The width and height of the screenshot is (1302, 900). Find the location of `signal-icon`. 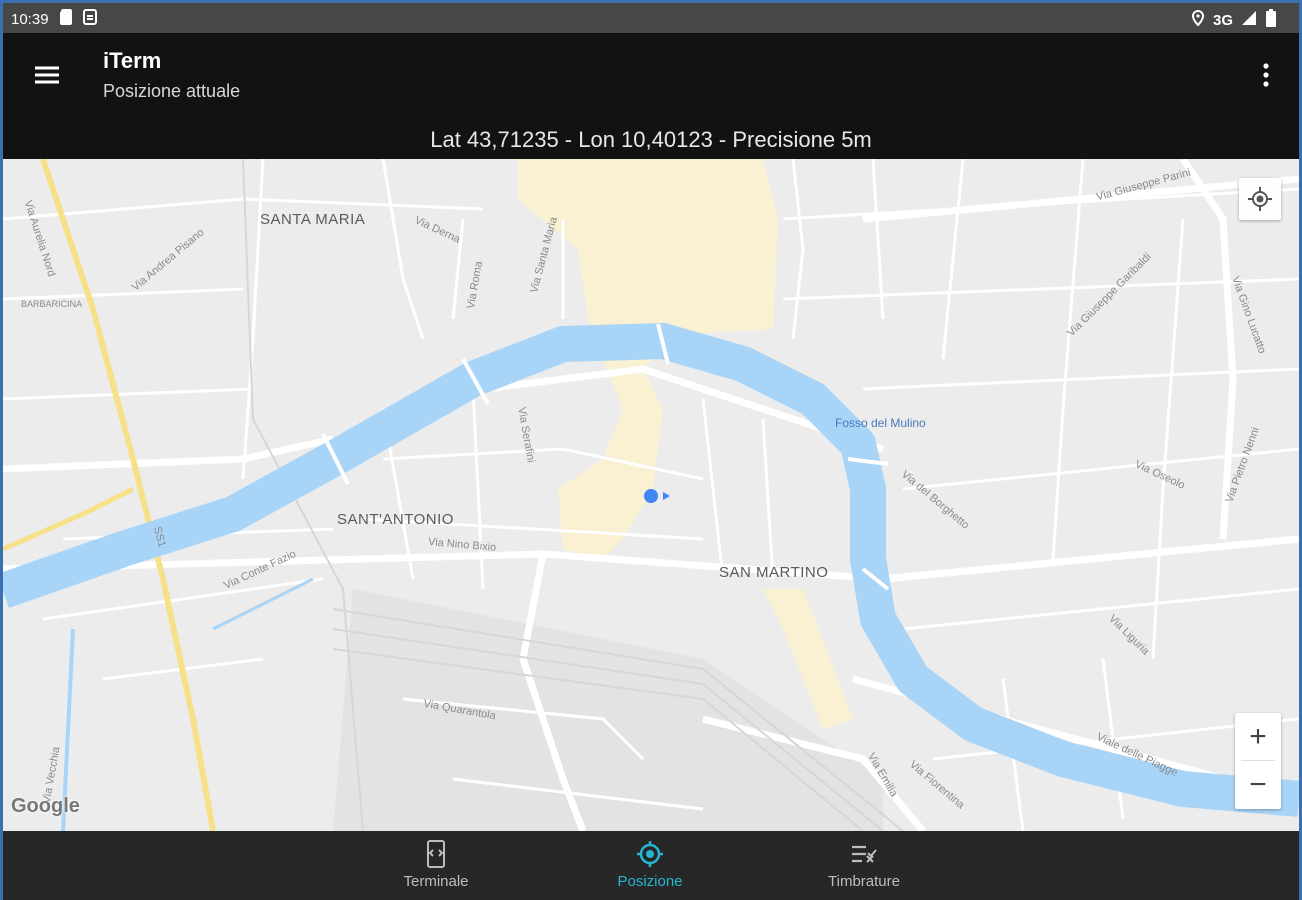

signal-icon is located at coordinates (1249, 20).